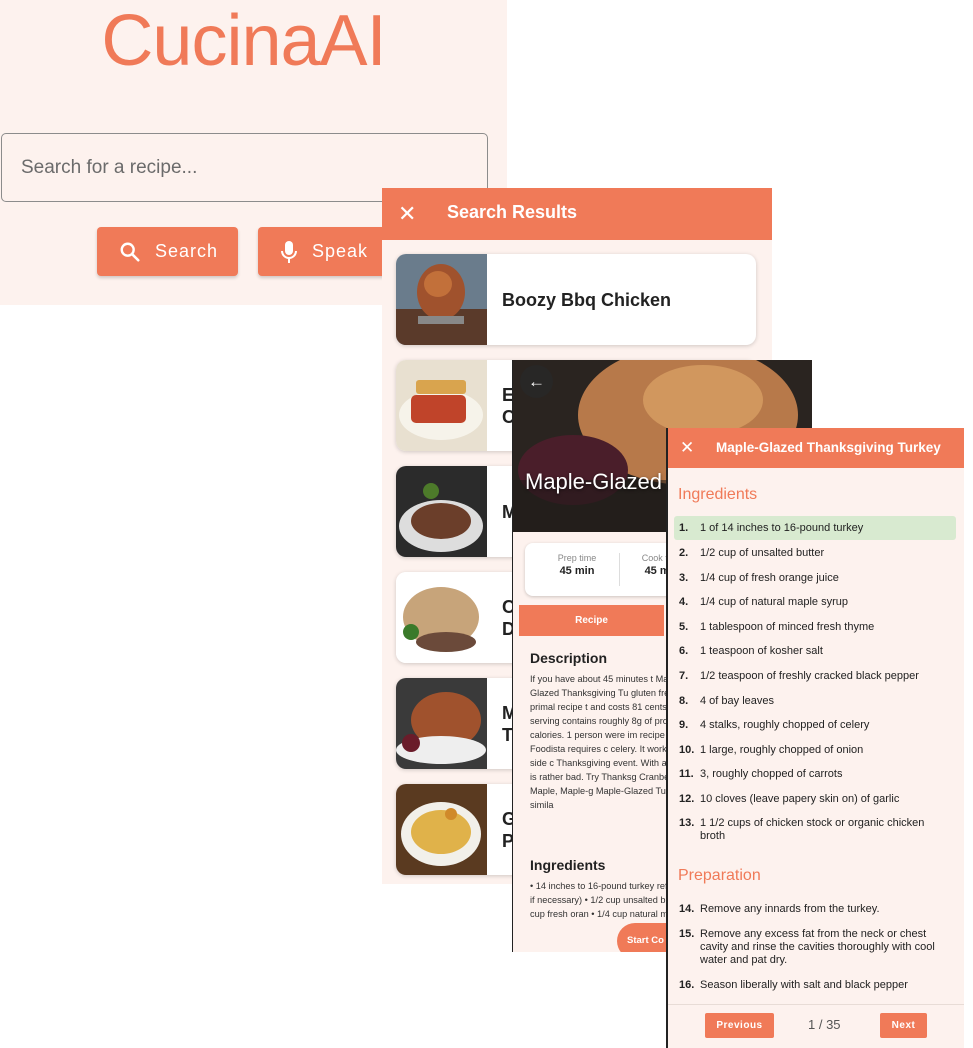 This screenshot has width=973, height=1048. What do you see at coordinates (790, 909) in the screenshot?
I see `step-text: Remove any innards from the turkey.` at bounding box center [790, 909].